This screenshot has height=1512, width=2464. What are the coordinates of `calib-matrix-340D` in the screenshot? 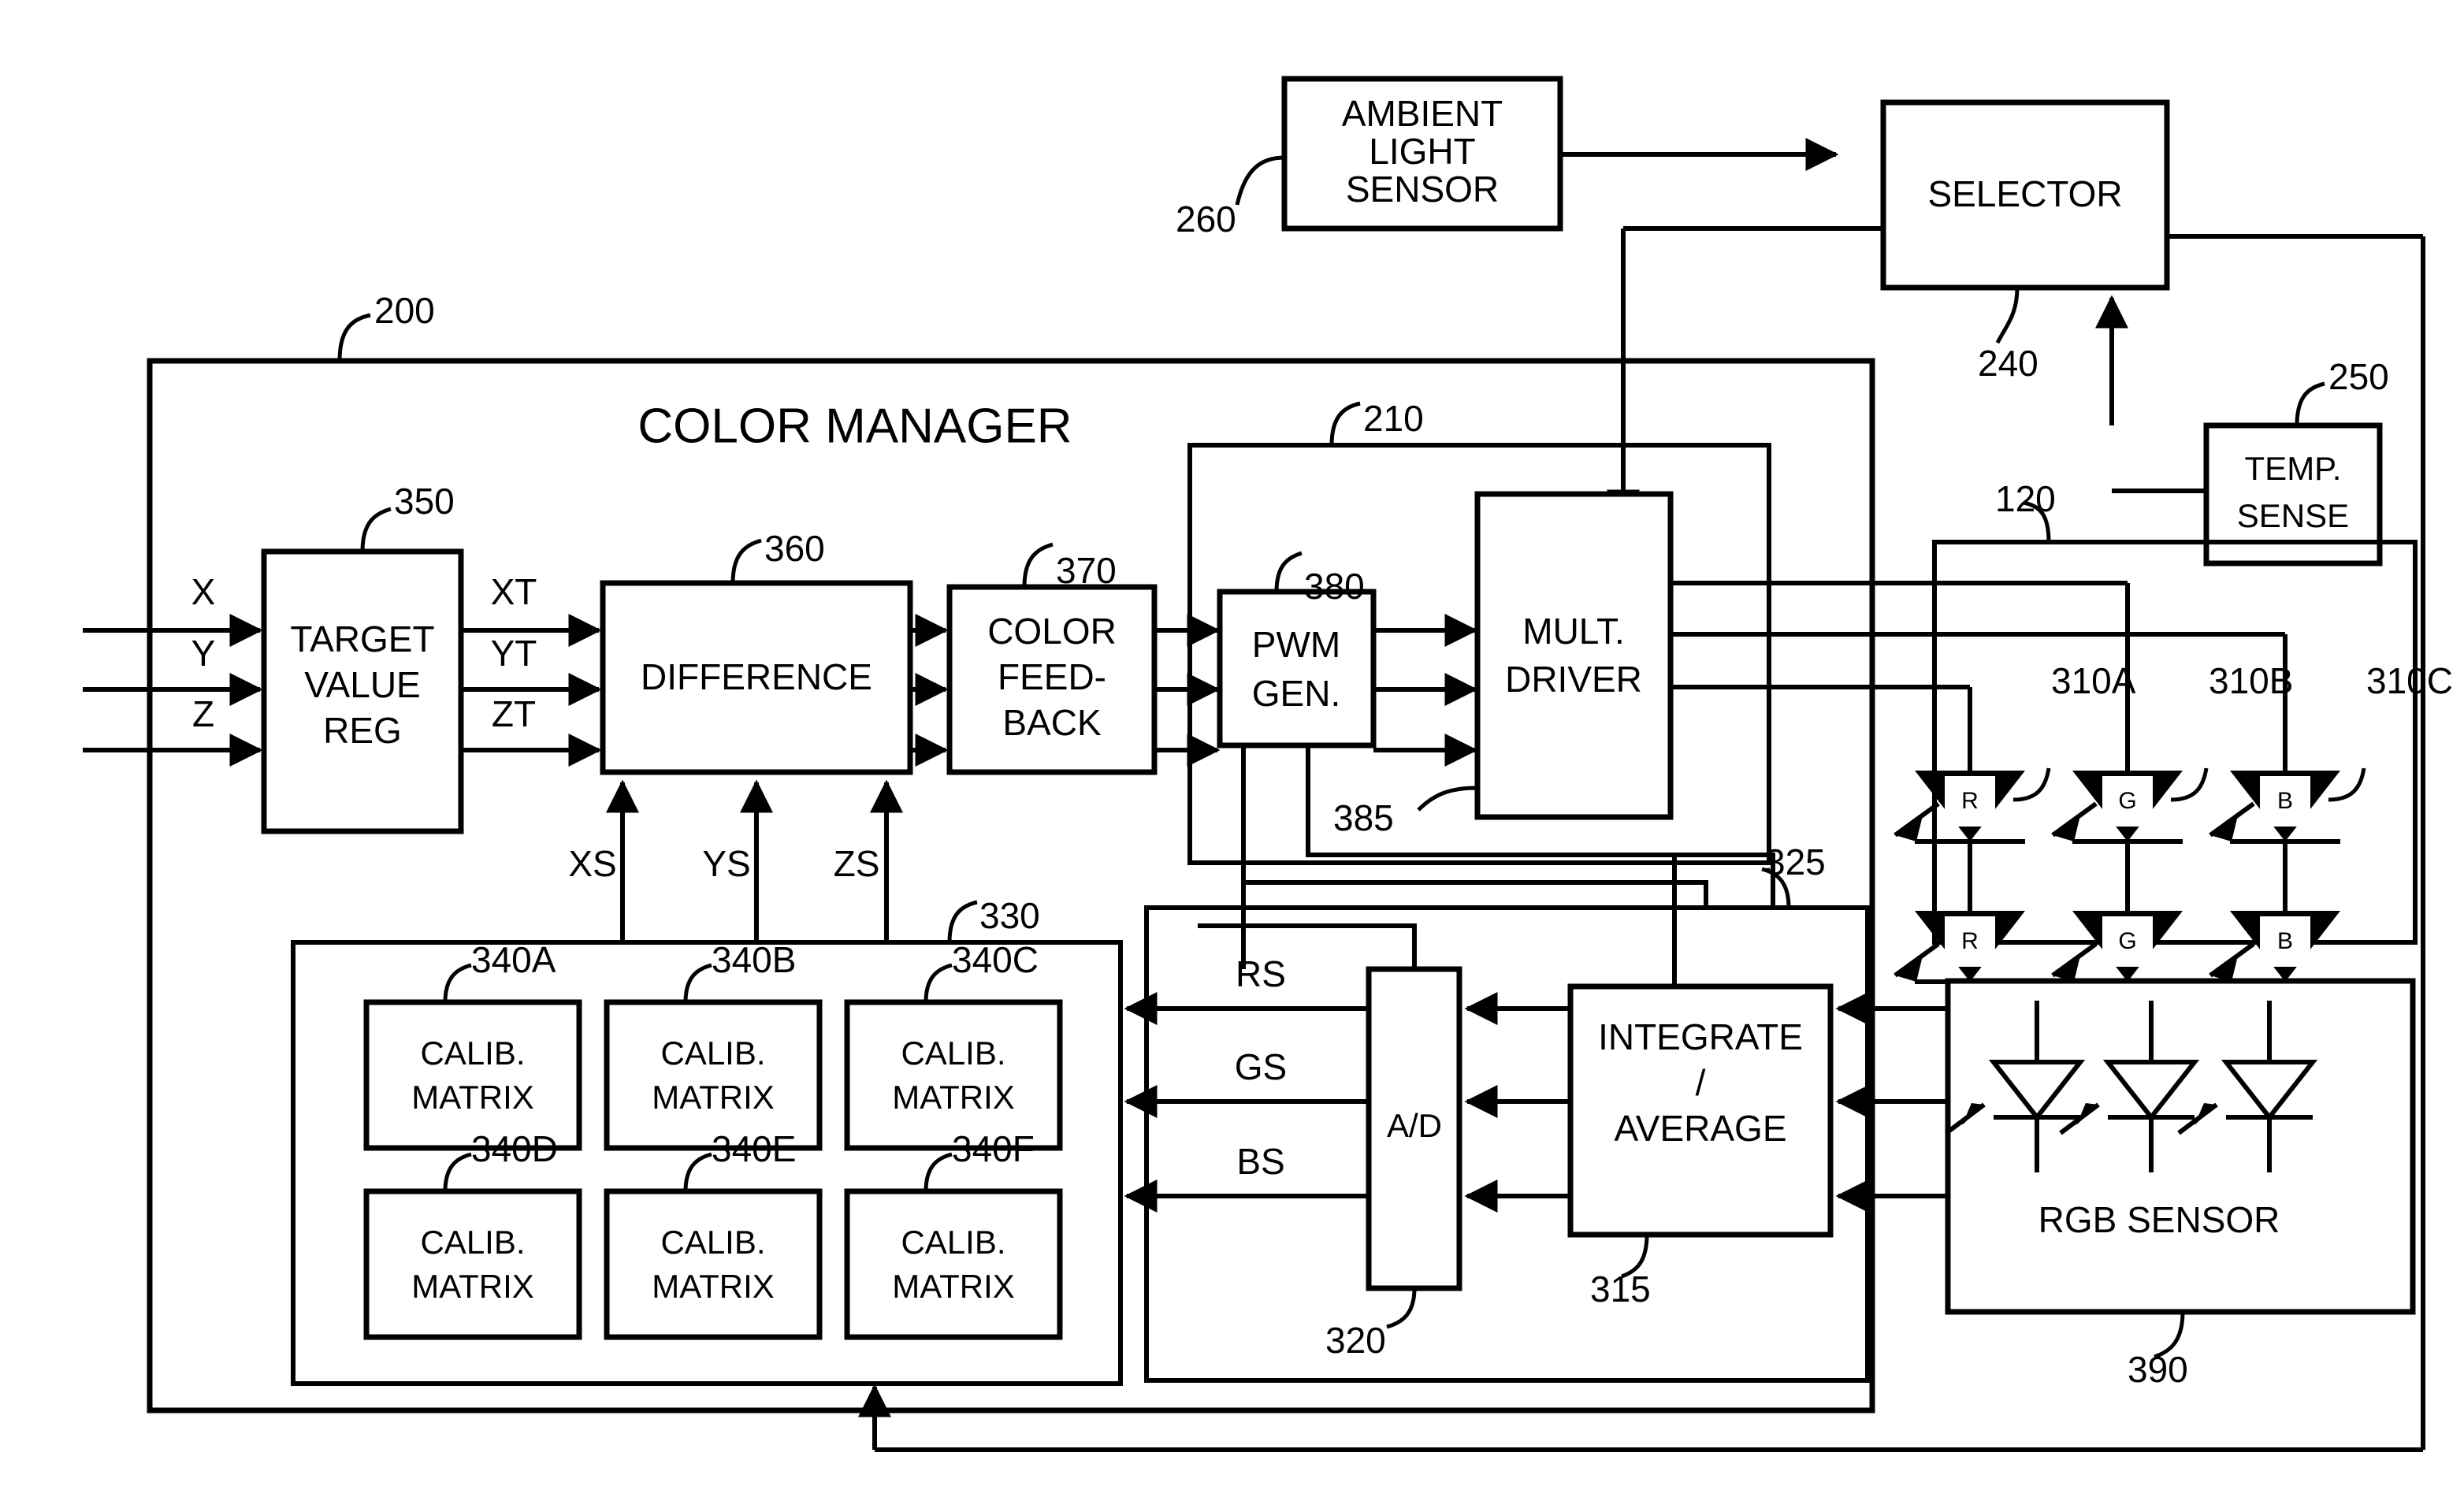 It's located at (473, 1264).